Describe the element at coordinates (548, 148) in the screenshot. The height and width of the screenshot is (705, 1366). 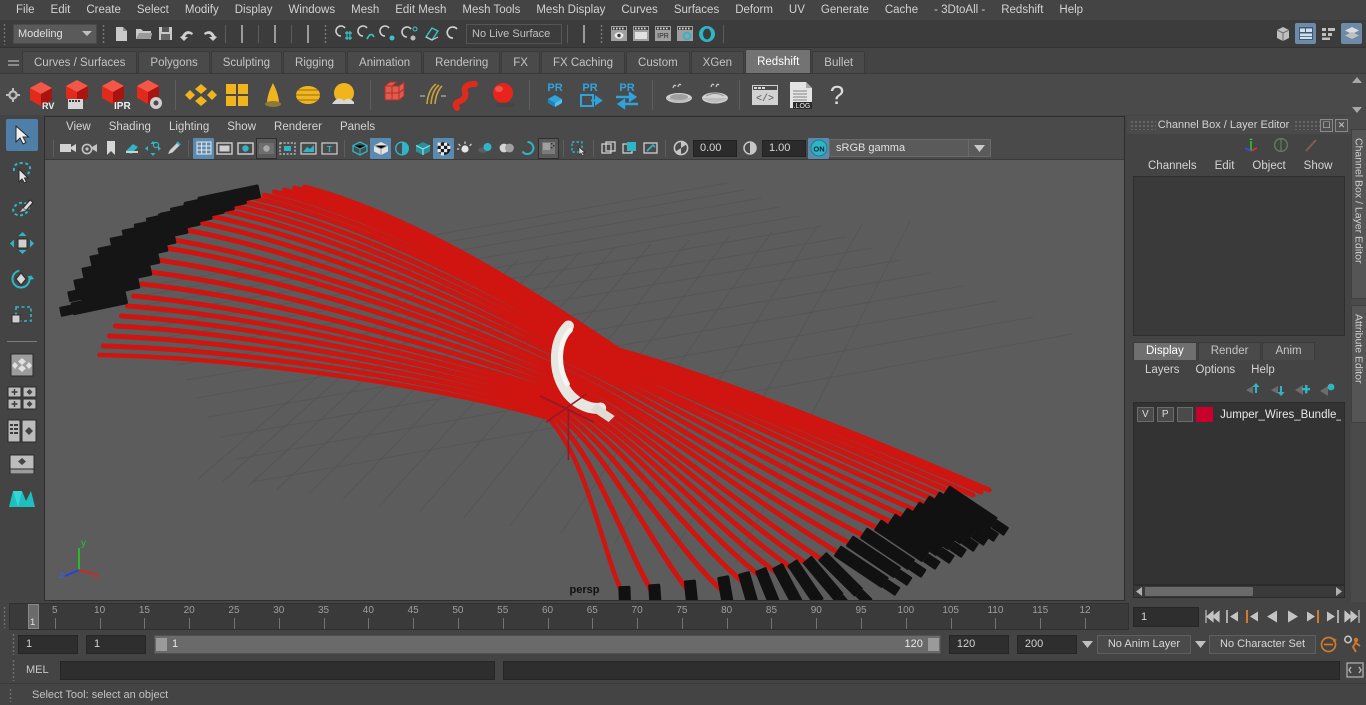
I see `isolate-select-icon` at that location.